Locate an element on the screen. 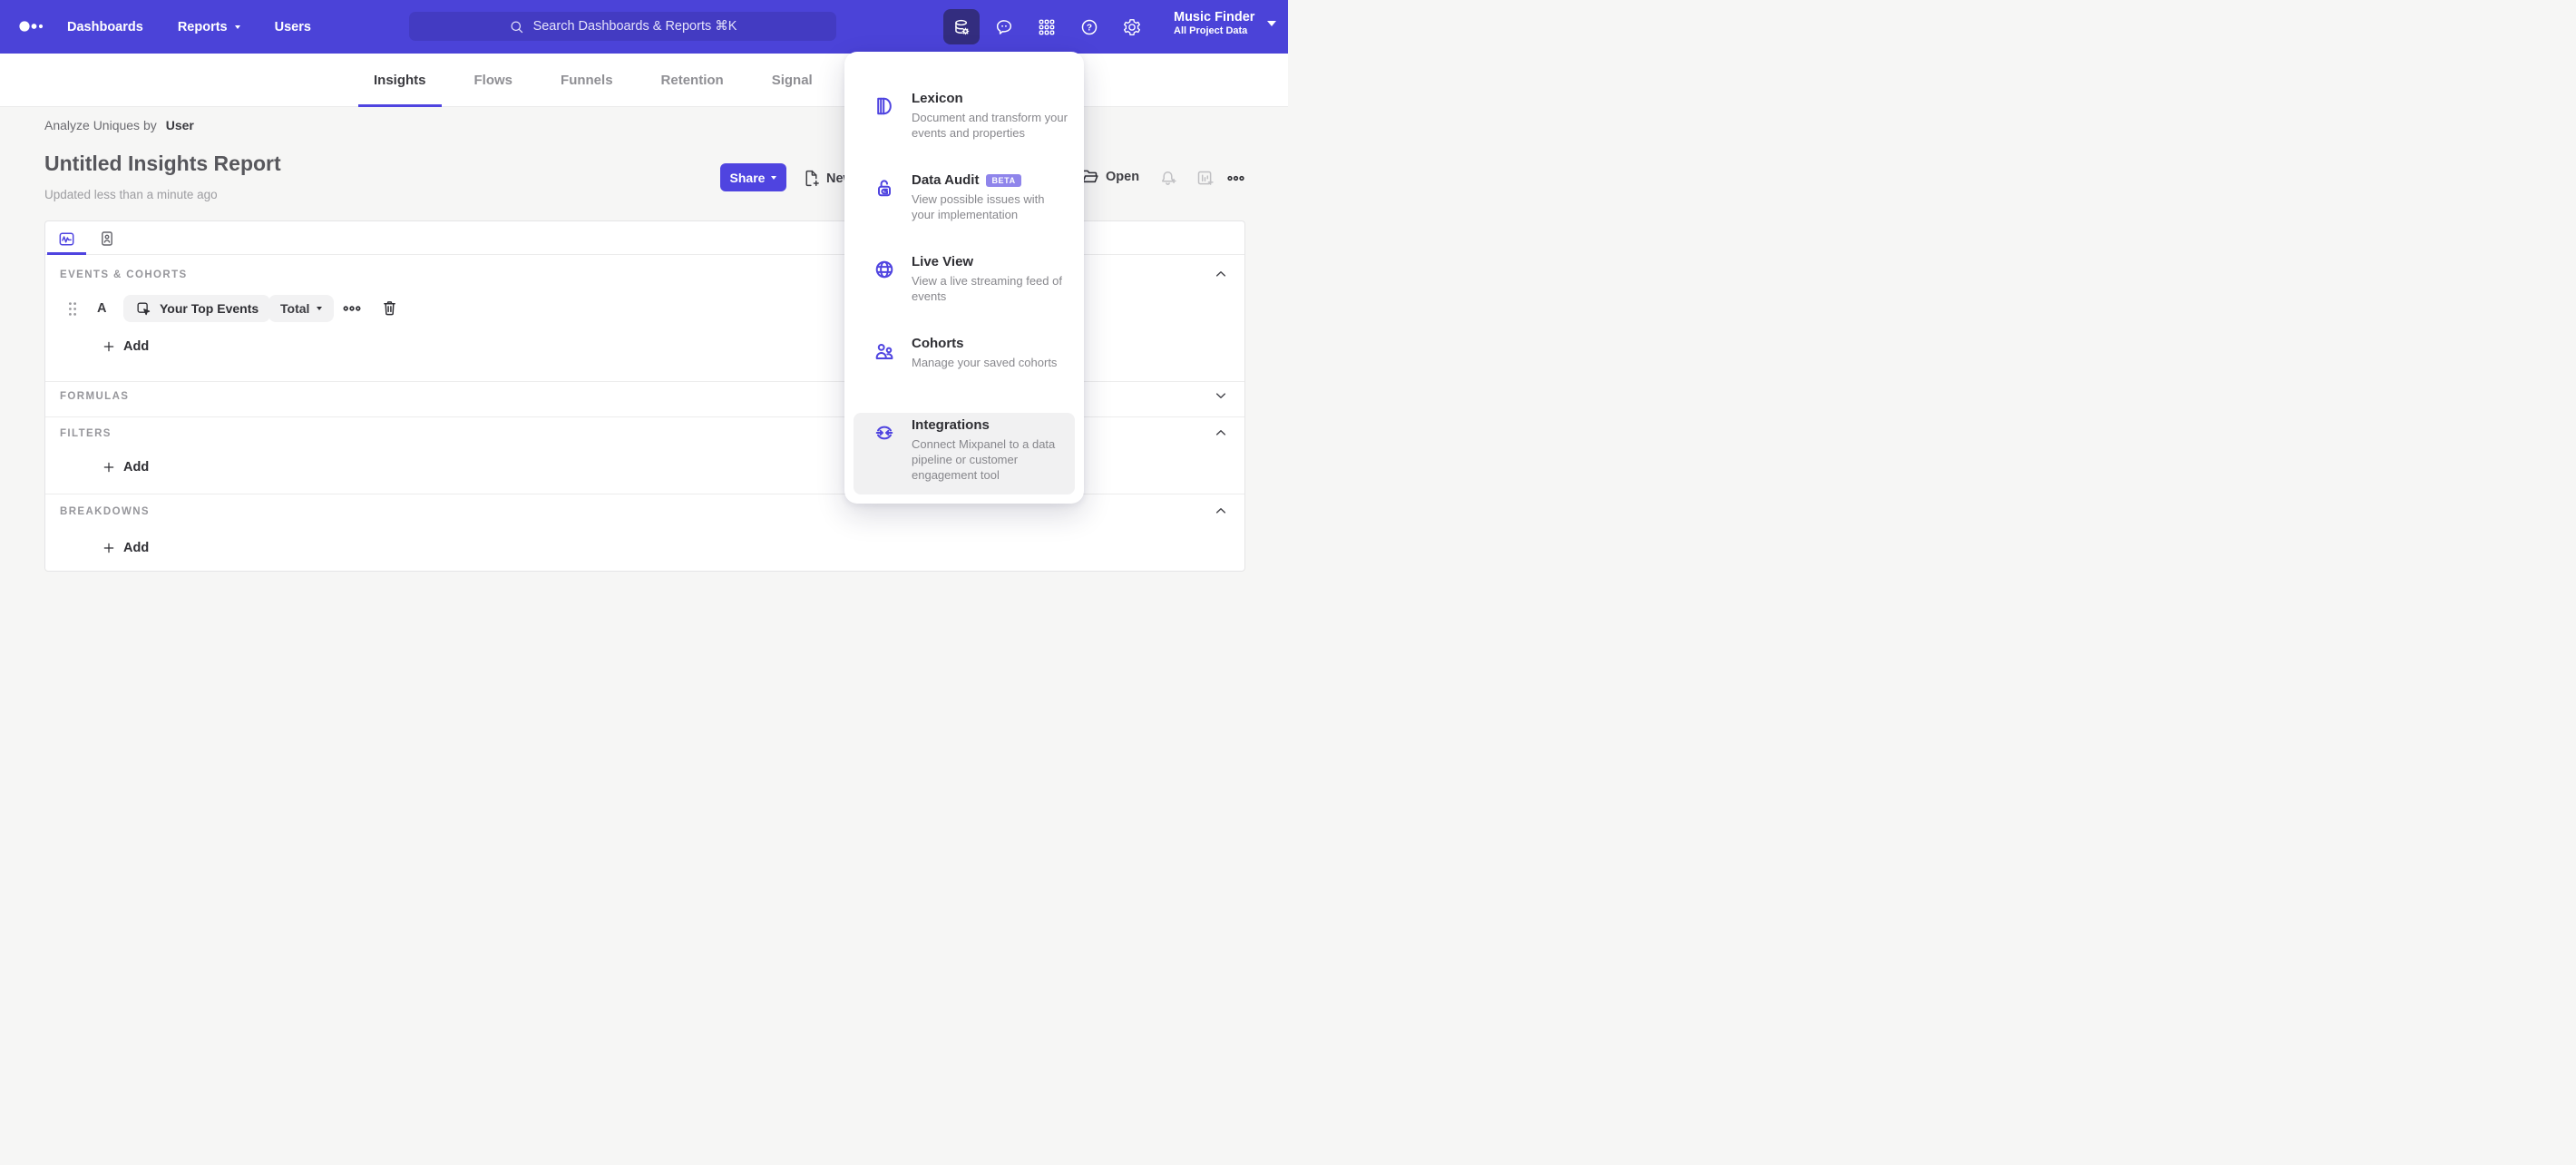 Image resolution: width=2576 pixels, height=1165 pixels. tab-retention-label: Retention is located at coordinates (692, 80).